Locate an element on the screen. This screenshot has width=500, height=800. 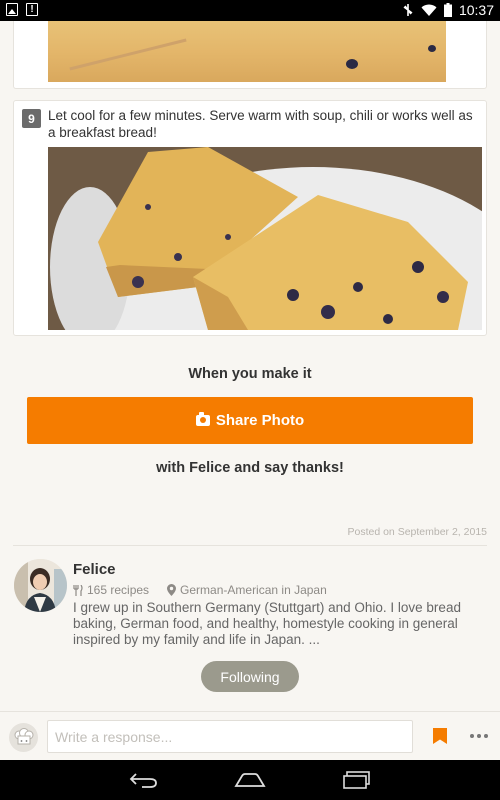
navigation-bar is located at coordinates (250, 780).